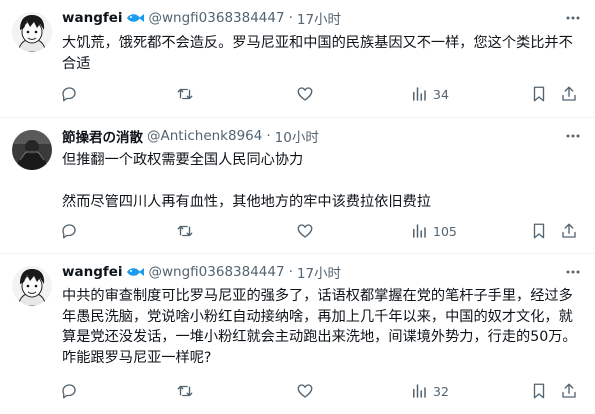  I want to click on tweet-actions: 105, so click(320, 231).